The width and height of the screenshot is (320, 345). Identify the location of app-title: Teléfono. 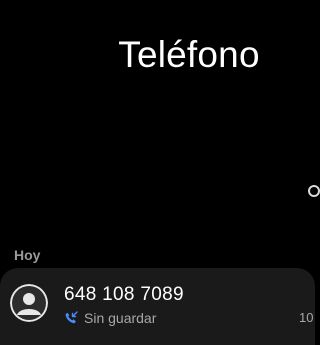
(189, 54).